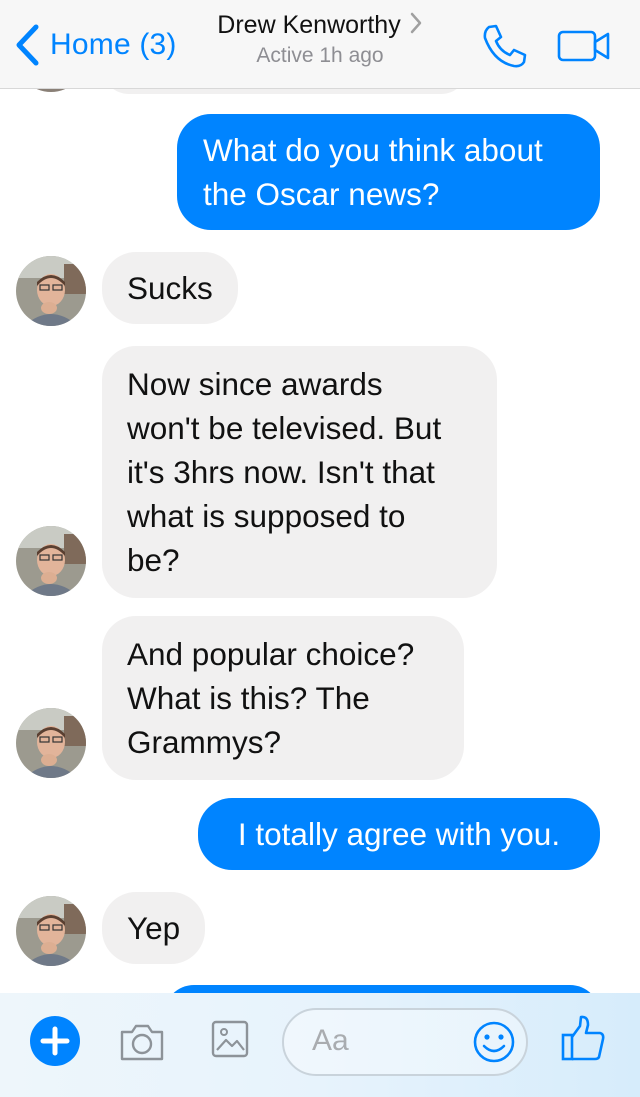 This screenshot has height=1097, width=640. What do you see at coordinates (309, 25) in the screenshot?
I see `contact-name-text: Drew Kenworthy` at bounding box center [309, 25].